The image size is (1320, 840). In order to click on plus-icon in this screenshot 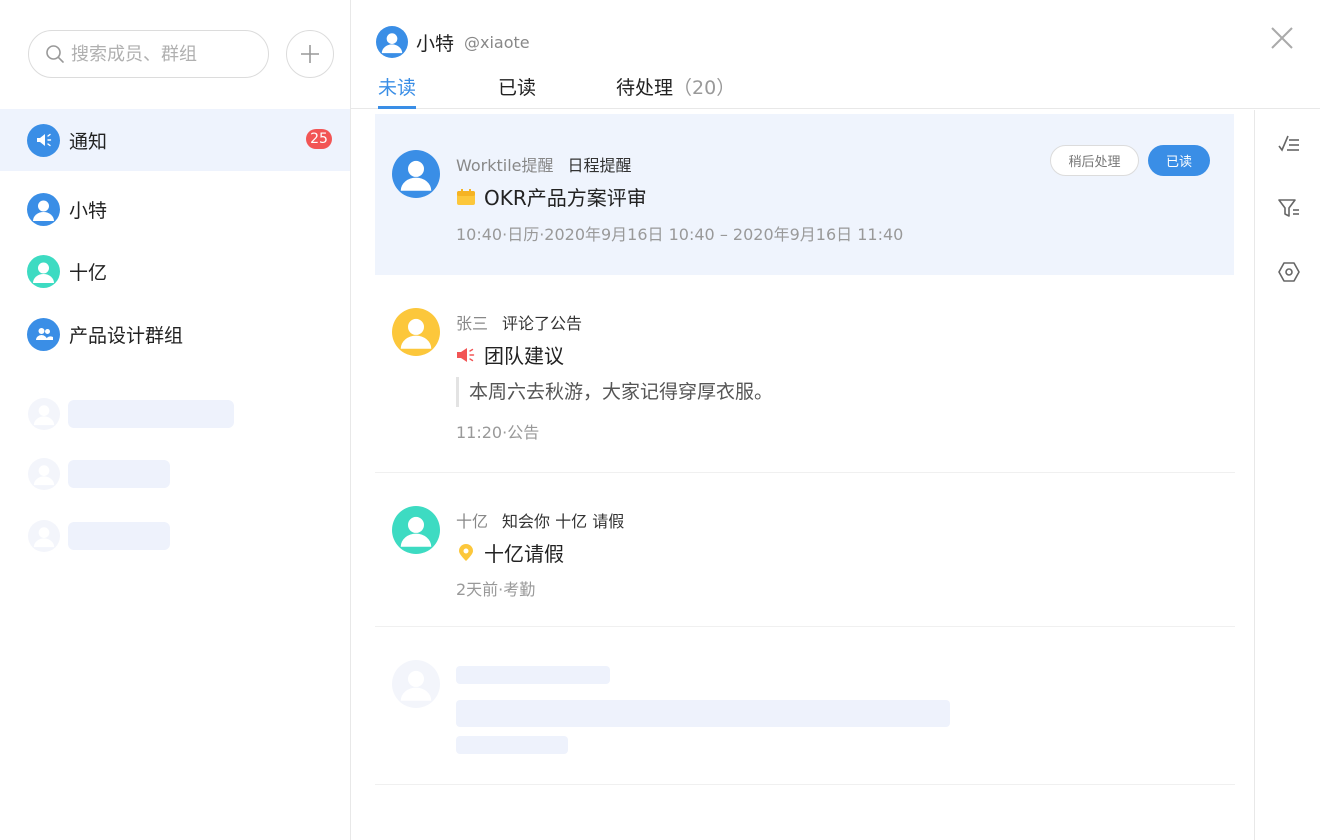, I will do `click(310, 54)`.